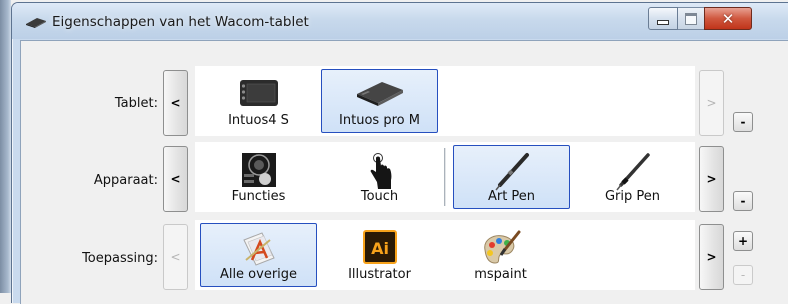 Image resolution: width=788 pixels, height=304 pixels. Describe the element at coordinates (379, 274) in the screenshot. I see `app-item-label: Illustrator` at that location.